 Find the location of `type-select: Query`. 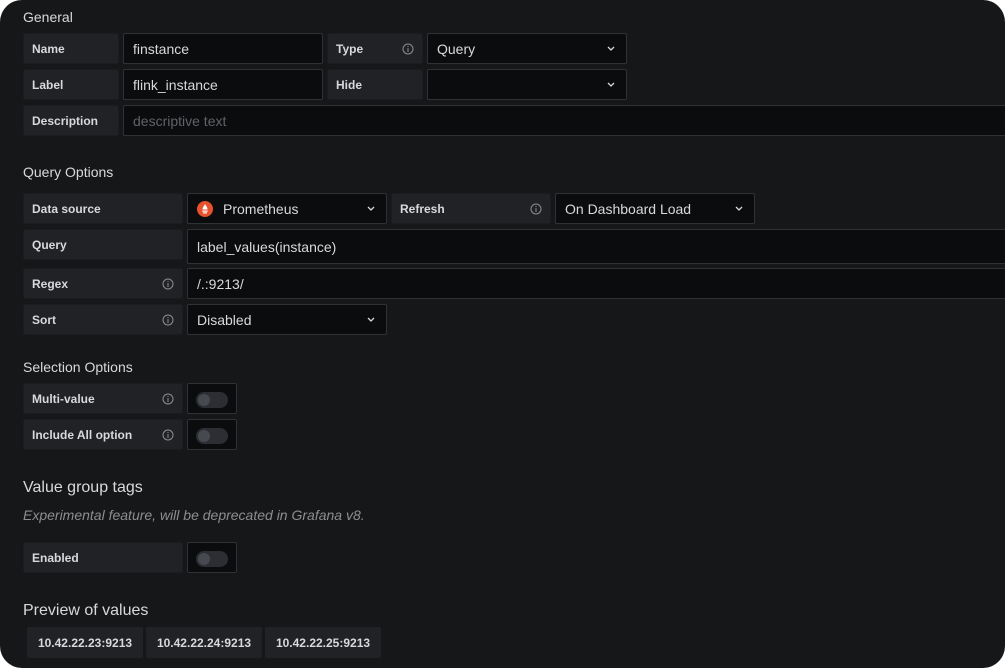

type-select: Query is located at coordinates (527, 48).